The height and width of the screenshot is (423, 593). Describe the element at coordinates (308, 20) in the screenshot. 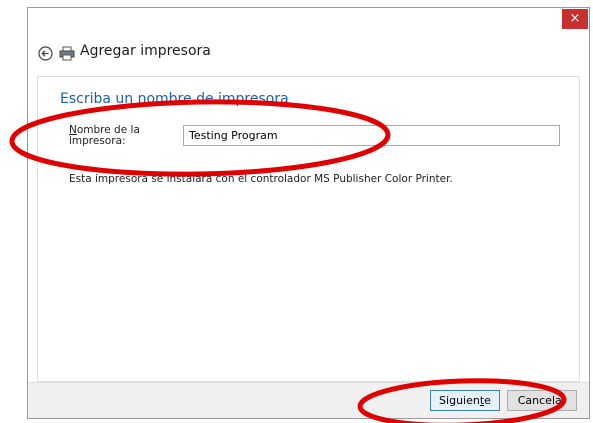

I see `title-bar: ×` at that location.